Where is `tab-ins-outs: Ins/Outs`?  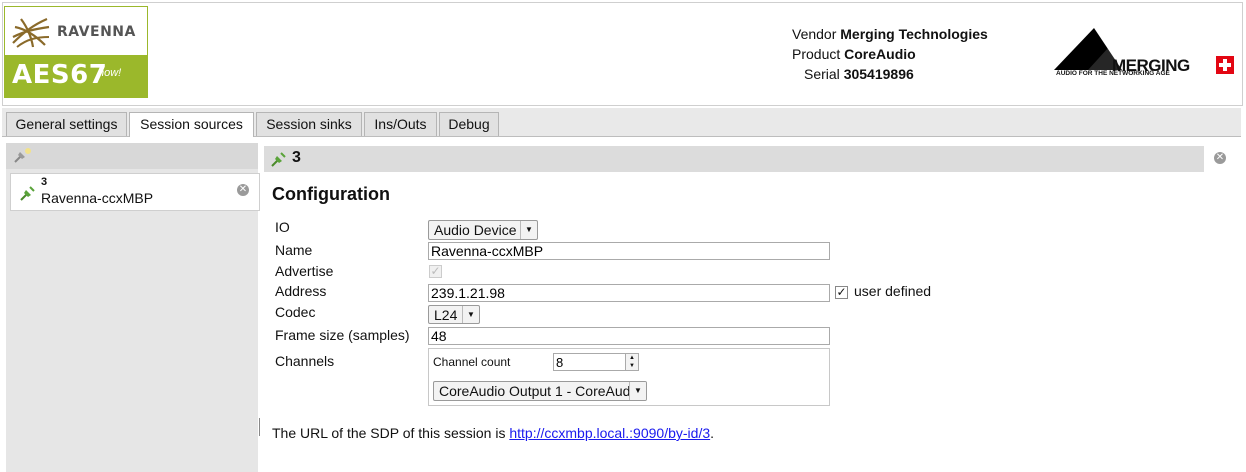
tab-ins-outs: Ins/Outs is located at coordinates (400, 124).